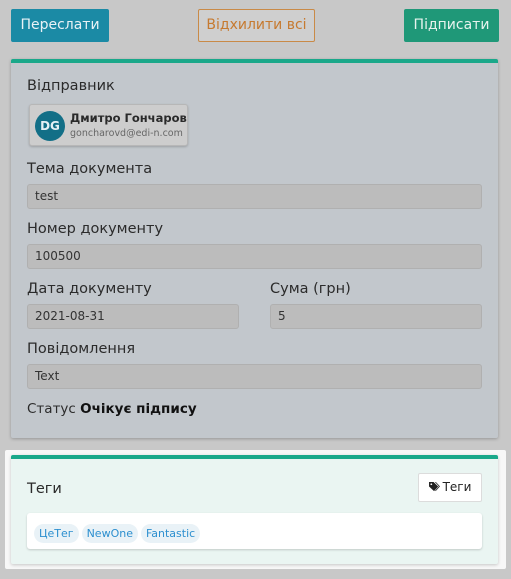  What do you see at coordinates (254, 376) in the screenshot?
I see `message-field: Text` at bounding box center [254, 376].